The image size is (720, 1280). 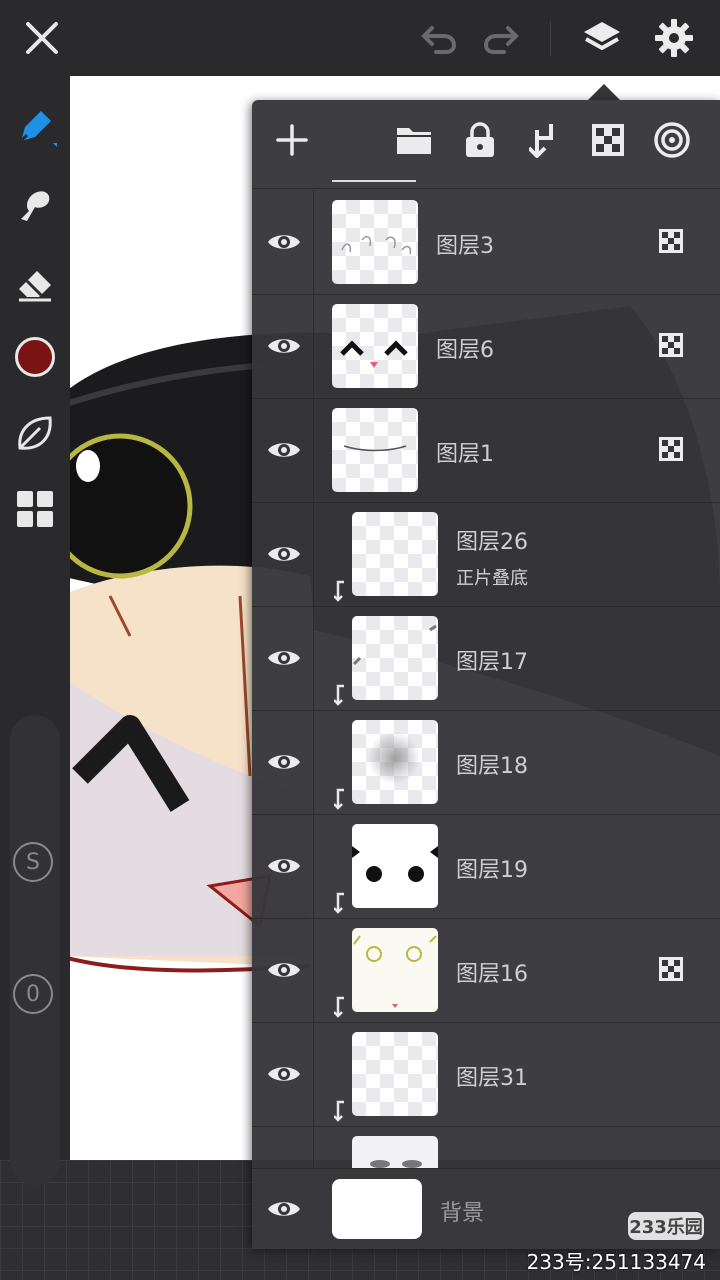 I want to click on layer-name: 图层26, so click(x=492, y=542).